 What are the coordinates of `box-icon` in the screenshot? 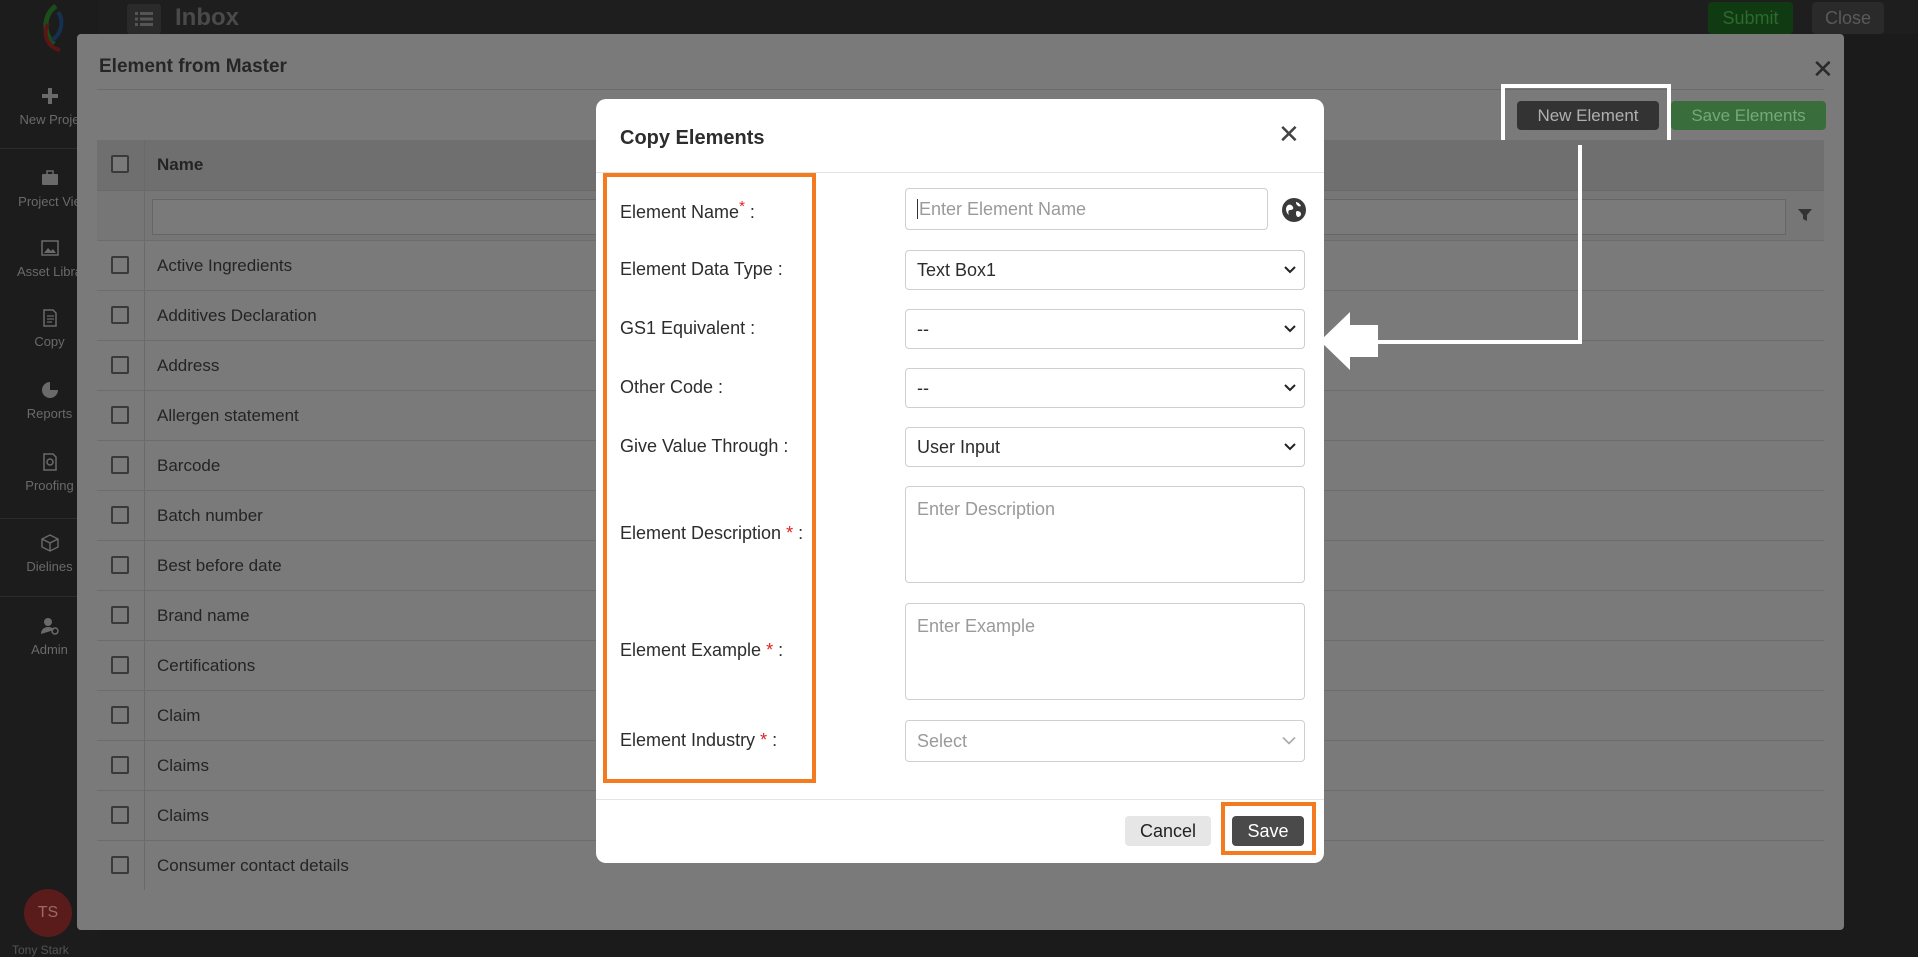 It's located at (49, 543).